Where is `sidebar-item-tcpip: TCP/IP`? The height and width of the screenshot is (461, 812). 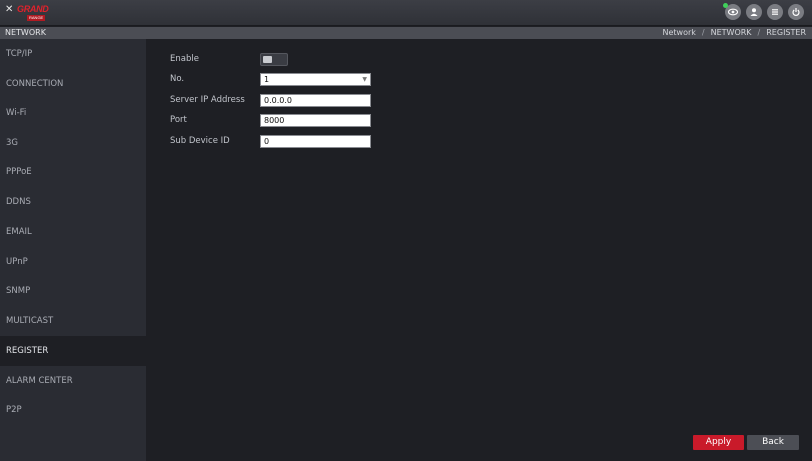
sidebar-item-tcpip: TCP/IP is located at coordinates (73, 54).